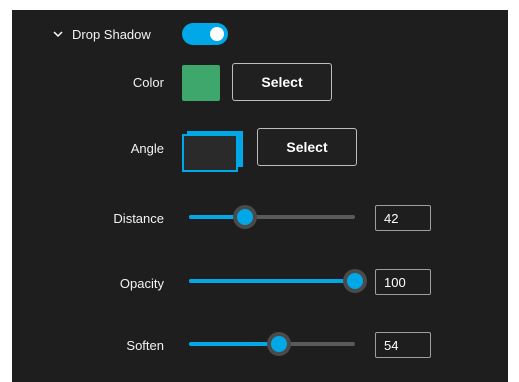 The width and height of the screenshot is (519, 382). Describe the element at coordinates (141, 283) in the screenshot. I see `opacity-label: Opacity` at that location.